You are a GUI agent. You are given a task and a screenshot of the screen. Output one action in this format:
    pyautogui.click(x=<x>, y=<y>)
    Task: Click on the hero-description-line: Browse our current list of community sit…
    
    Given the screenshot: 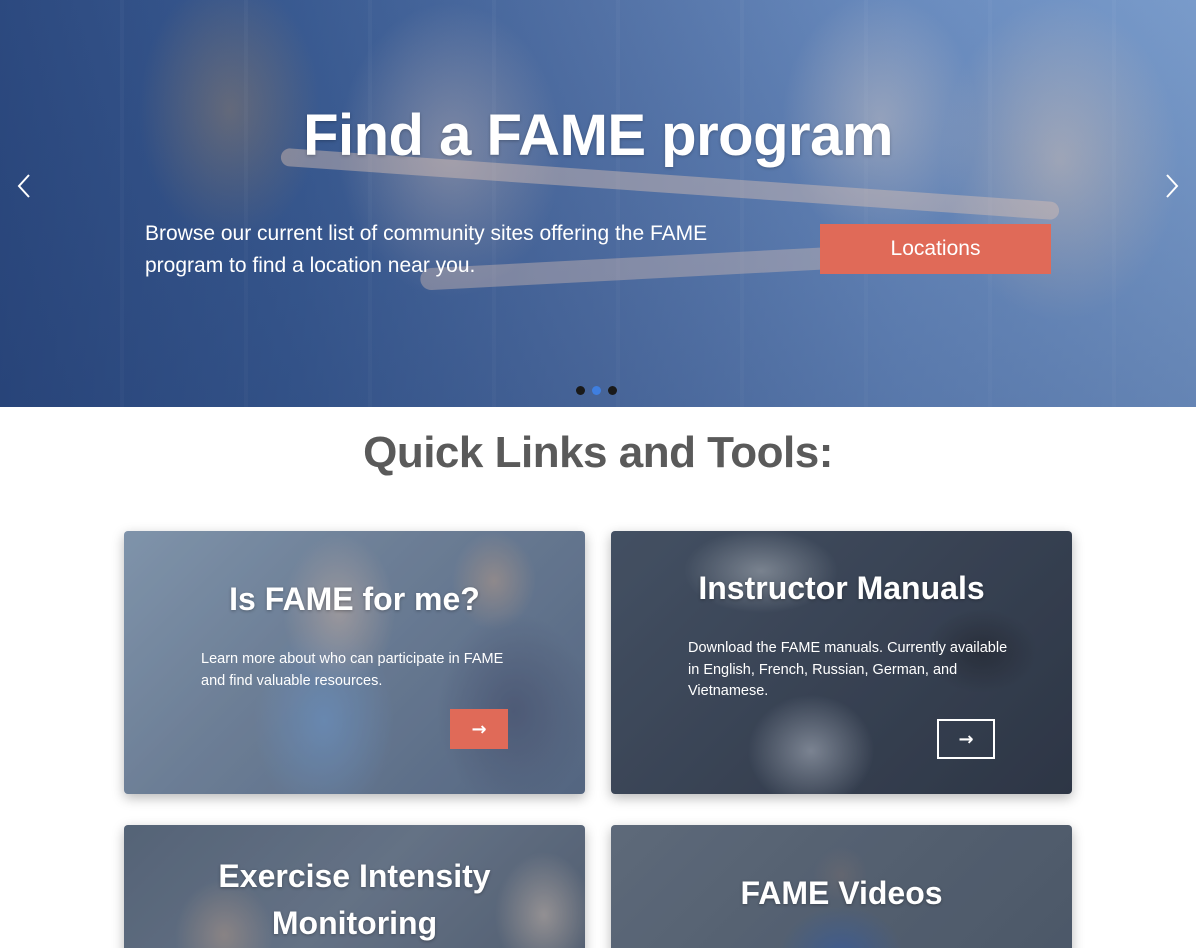 What is the action you would take?
    pyautogui.click(x=426, y=233)
    